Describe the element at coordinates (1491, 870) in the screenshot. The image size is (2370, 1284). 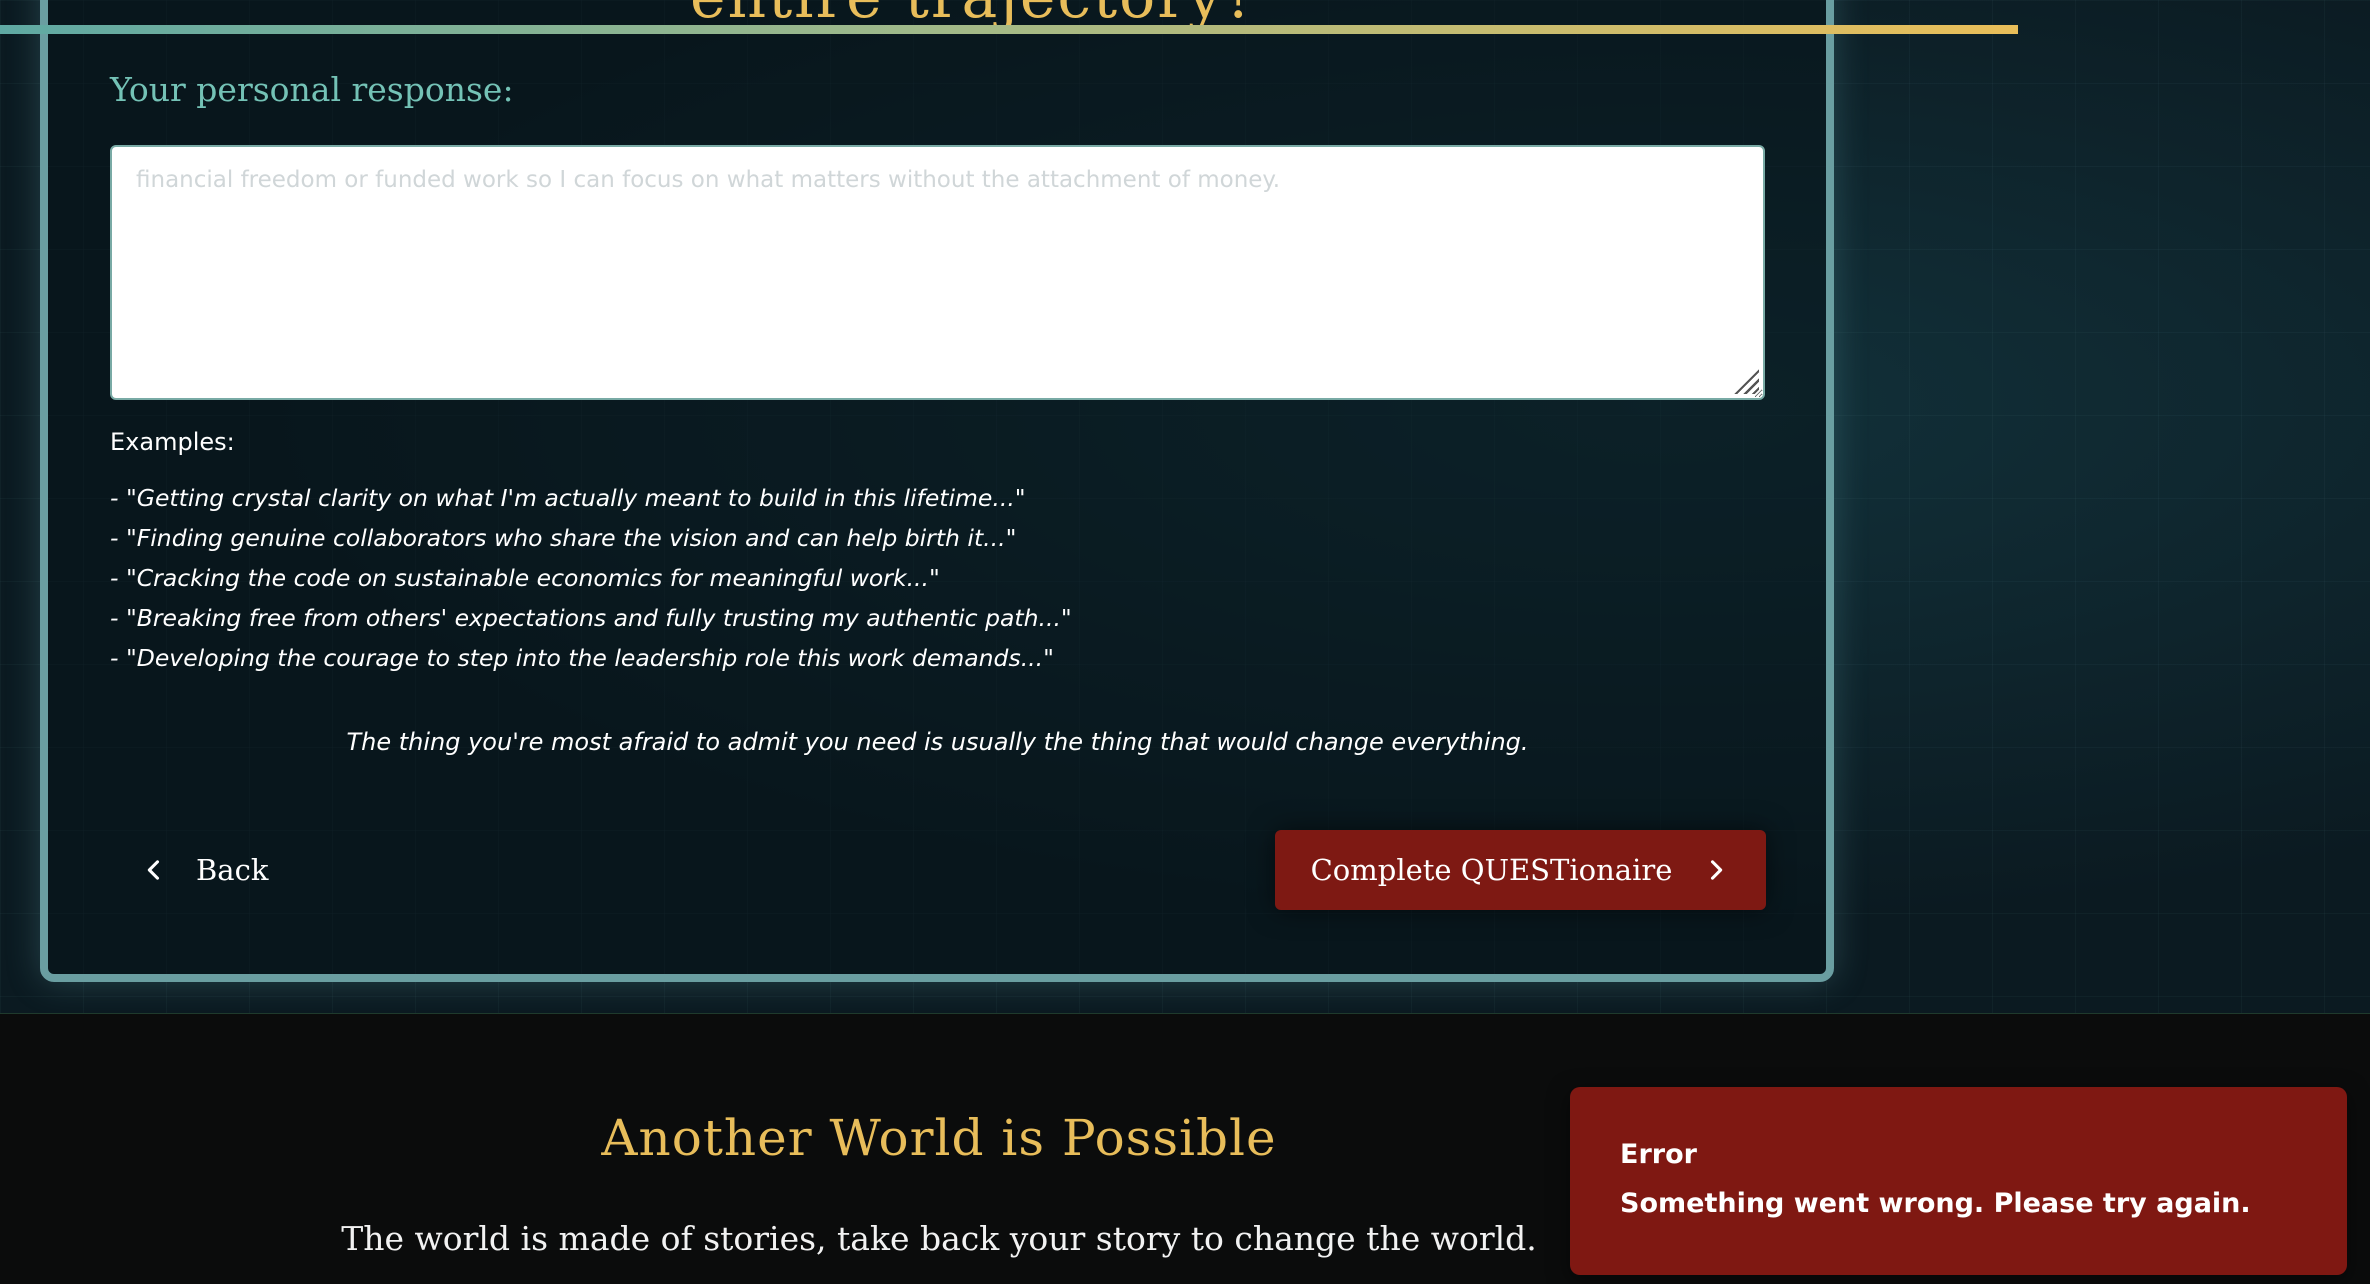
I see `complete-label: Complete QUESTionaire` at that location.